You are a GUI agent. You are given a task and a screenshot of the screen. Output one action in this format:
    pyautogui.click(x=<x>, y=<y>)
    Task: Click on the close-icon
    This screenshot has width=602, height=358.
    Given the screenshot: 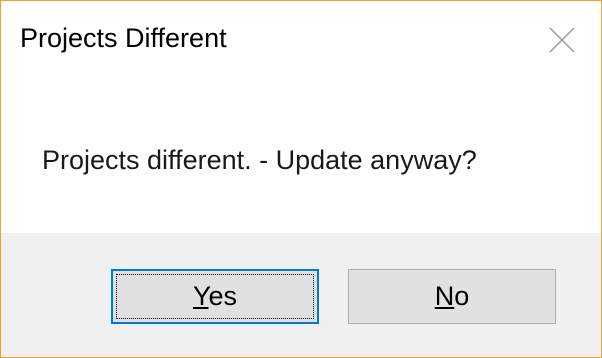 What is the action you would take?
    pyautogui.click(x=562, y=40)
    